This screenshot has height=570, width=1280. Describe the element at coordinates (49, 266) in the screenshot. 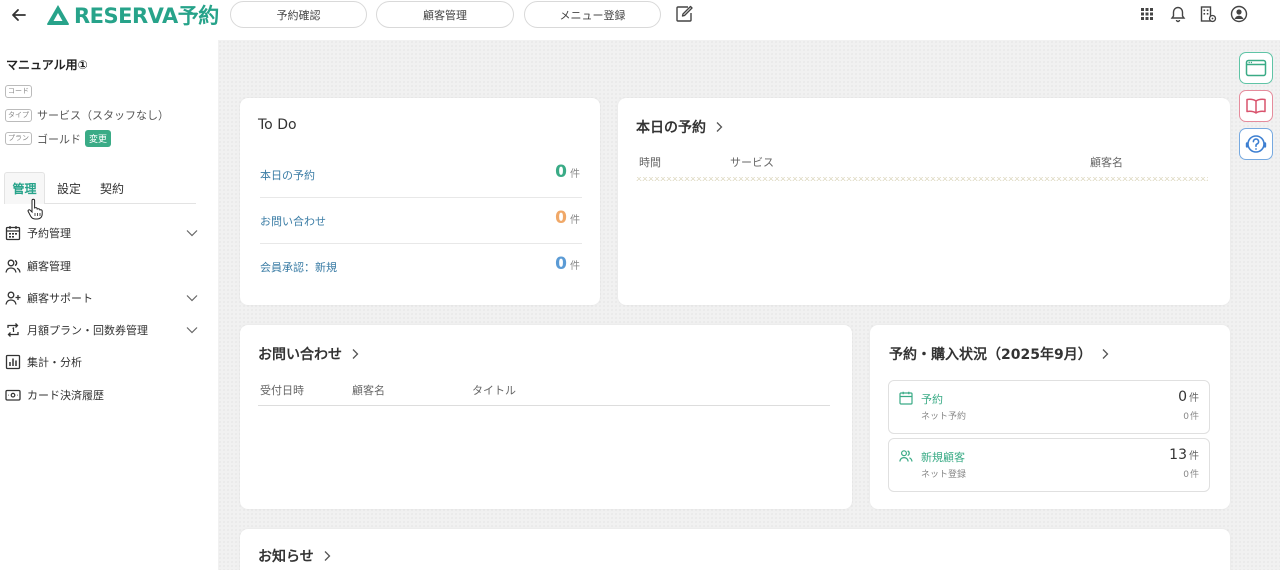

I see `sidebar-item-label: 顧客管理` at that location.